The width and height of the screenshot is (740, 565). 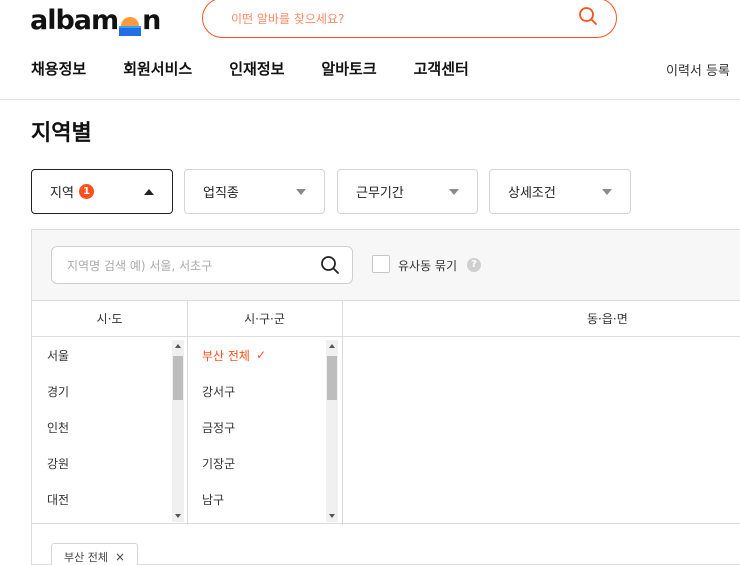 I want to click on filter-label: 업직종, so click(x=221, y=193).